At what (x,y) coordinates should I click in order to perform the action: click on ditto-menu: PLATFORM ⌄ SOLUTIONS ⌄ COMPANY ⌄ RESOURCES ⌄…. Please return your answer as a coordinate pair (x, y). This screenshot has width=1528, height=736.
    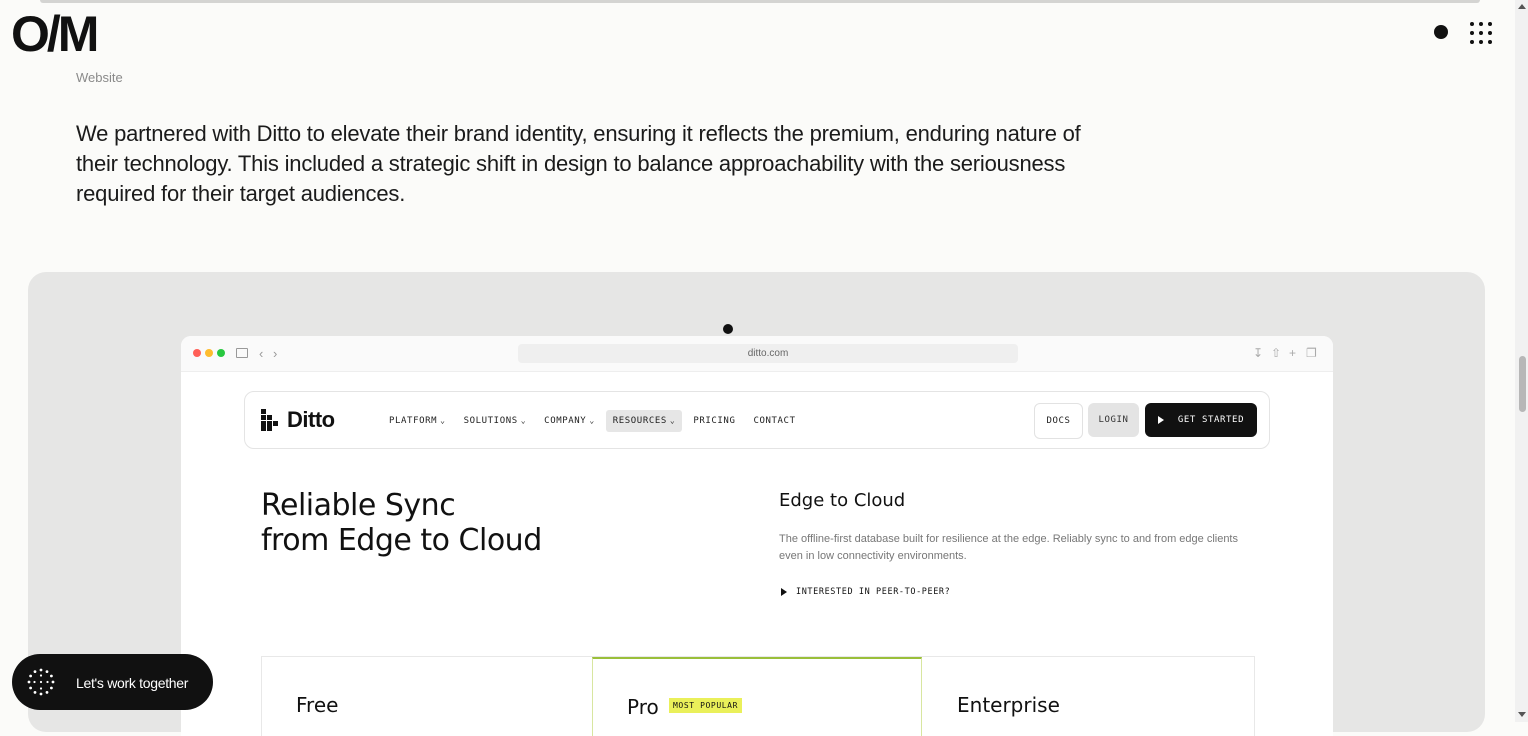
    Looking at the image, I should click on (592, 421).